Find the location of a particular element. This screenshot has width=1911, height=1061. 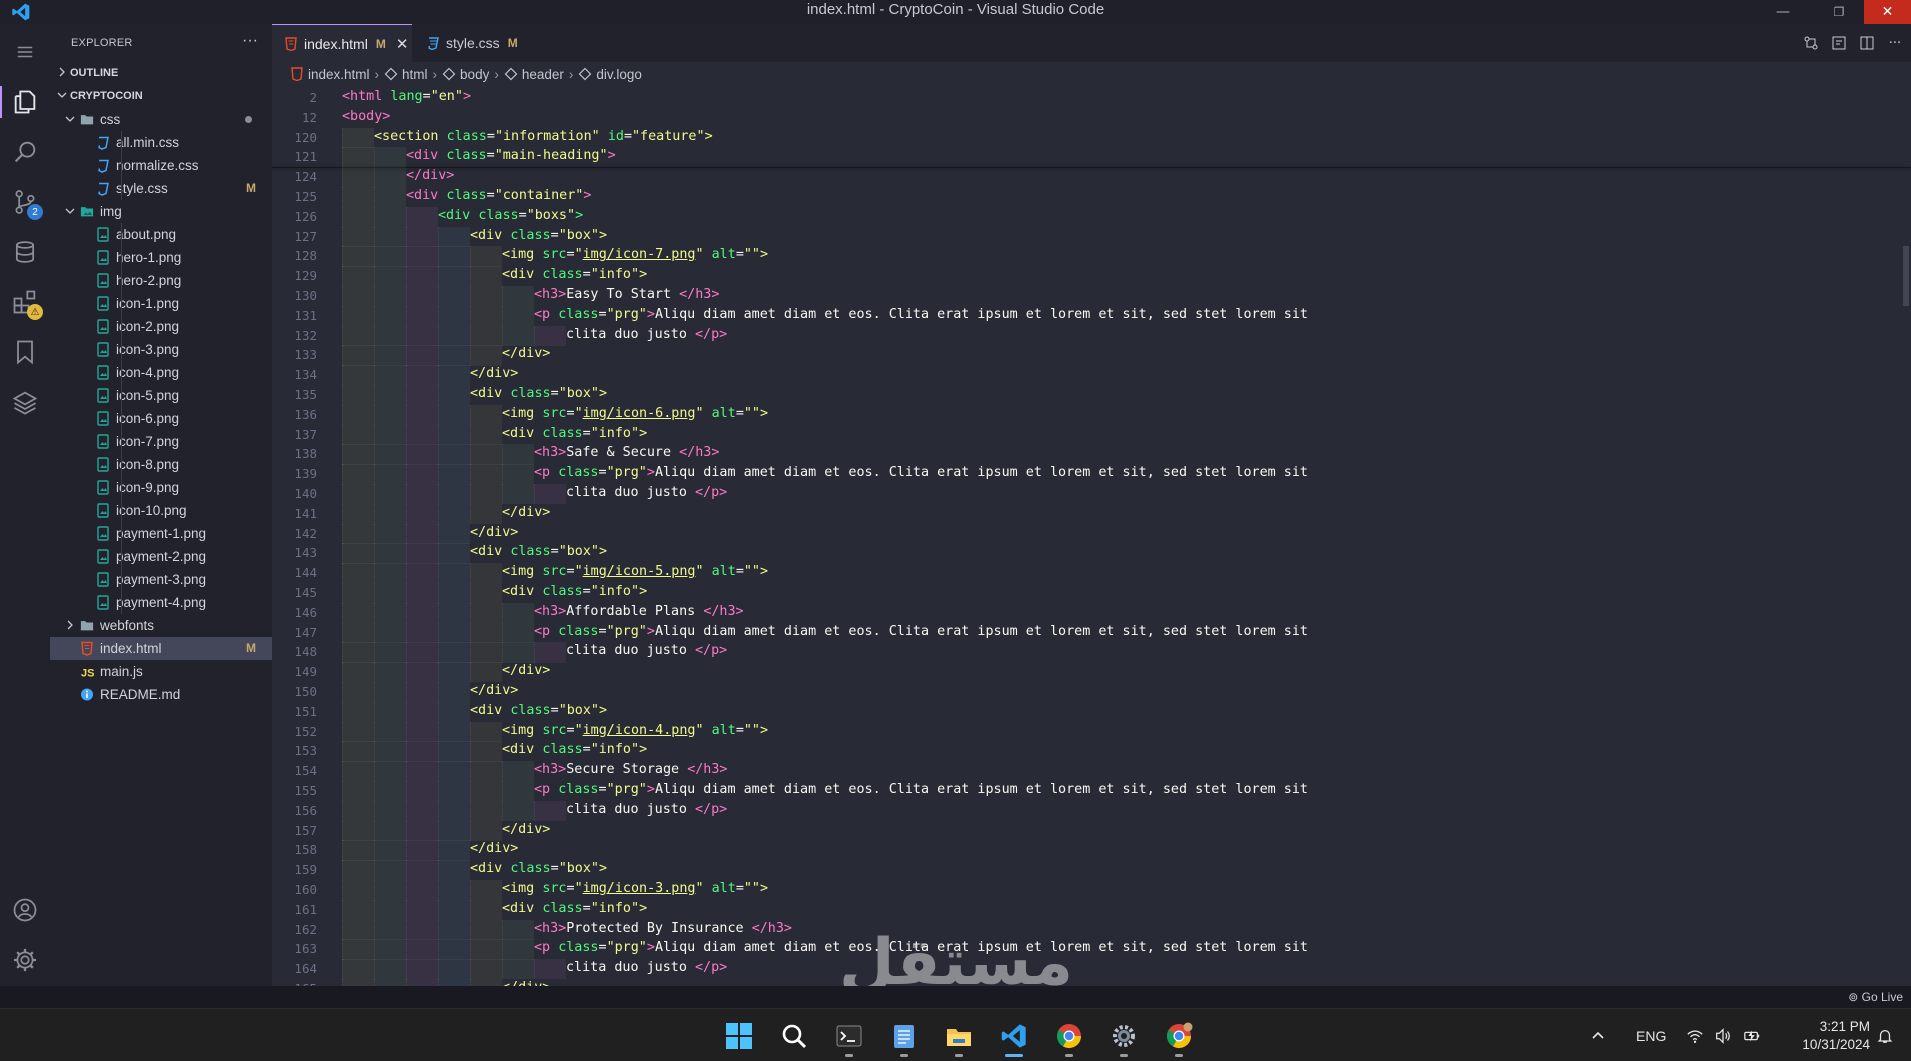

breadcrumb-div-logo: div.logo is located at coordinates (610, 74).